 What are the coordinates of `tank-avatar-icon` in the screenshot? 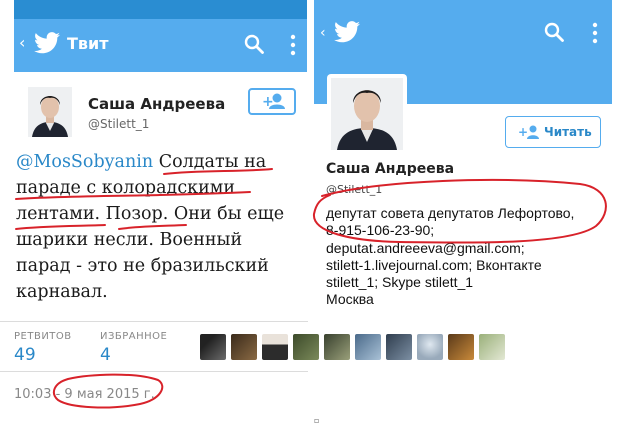 It's located at (461, 347).